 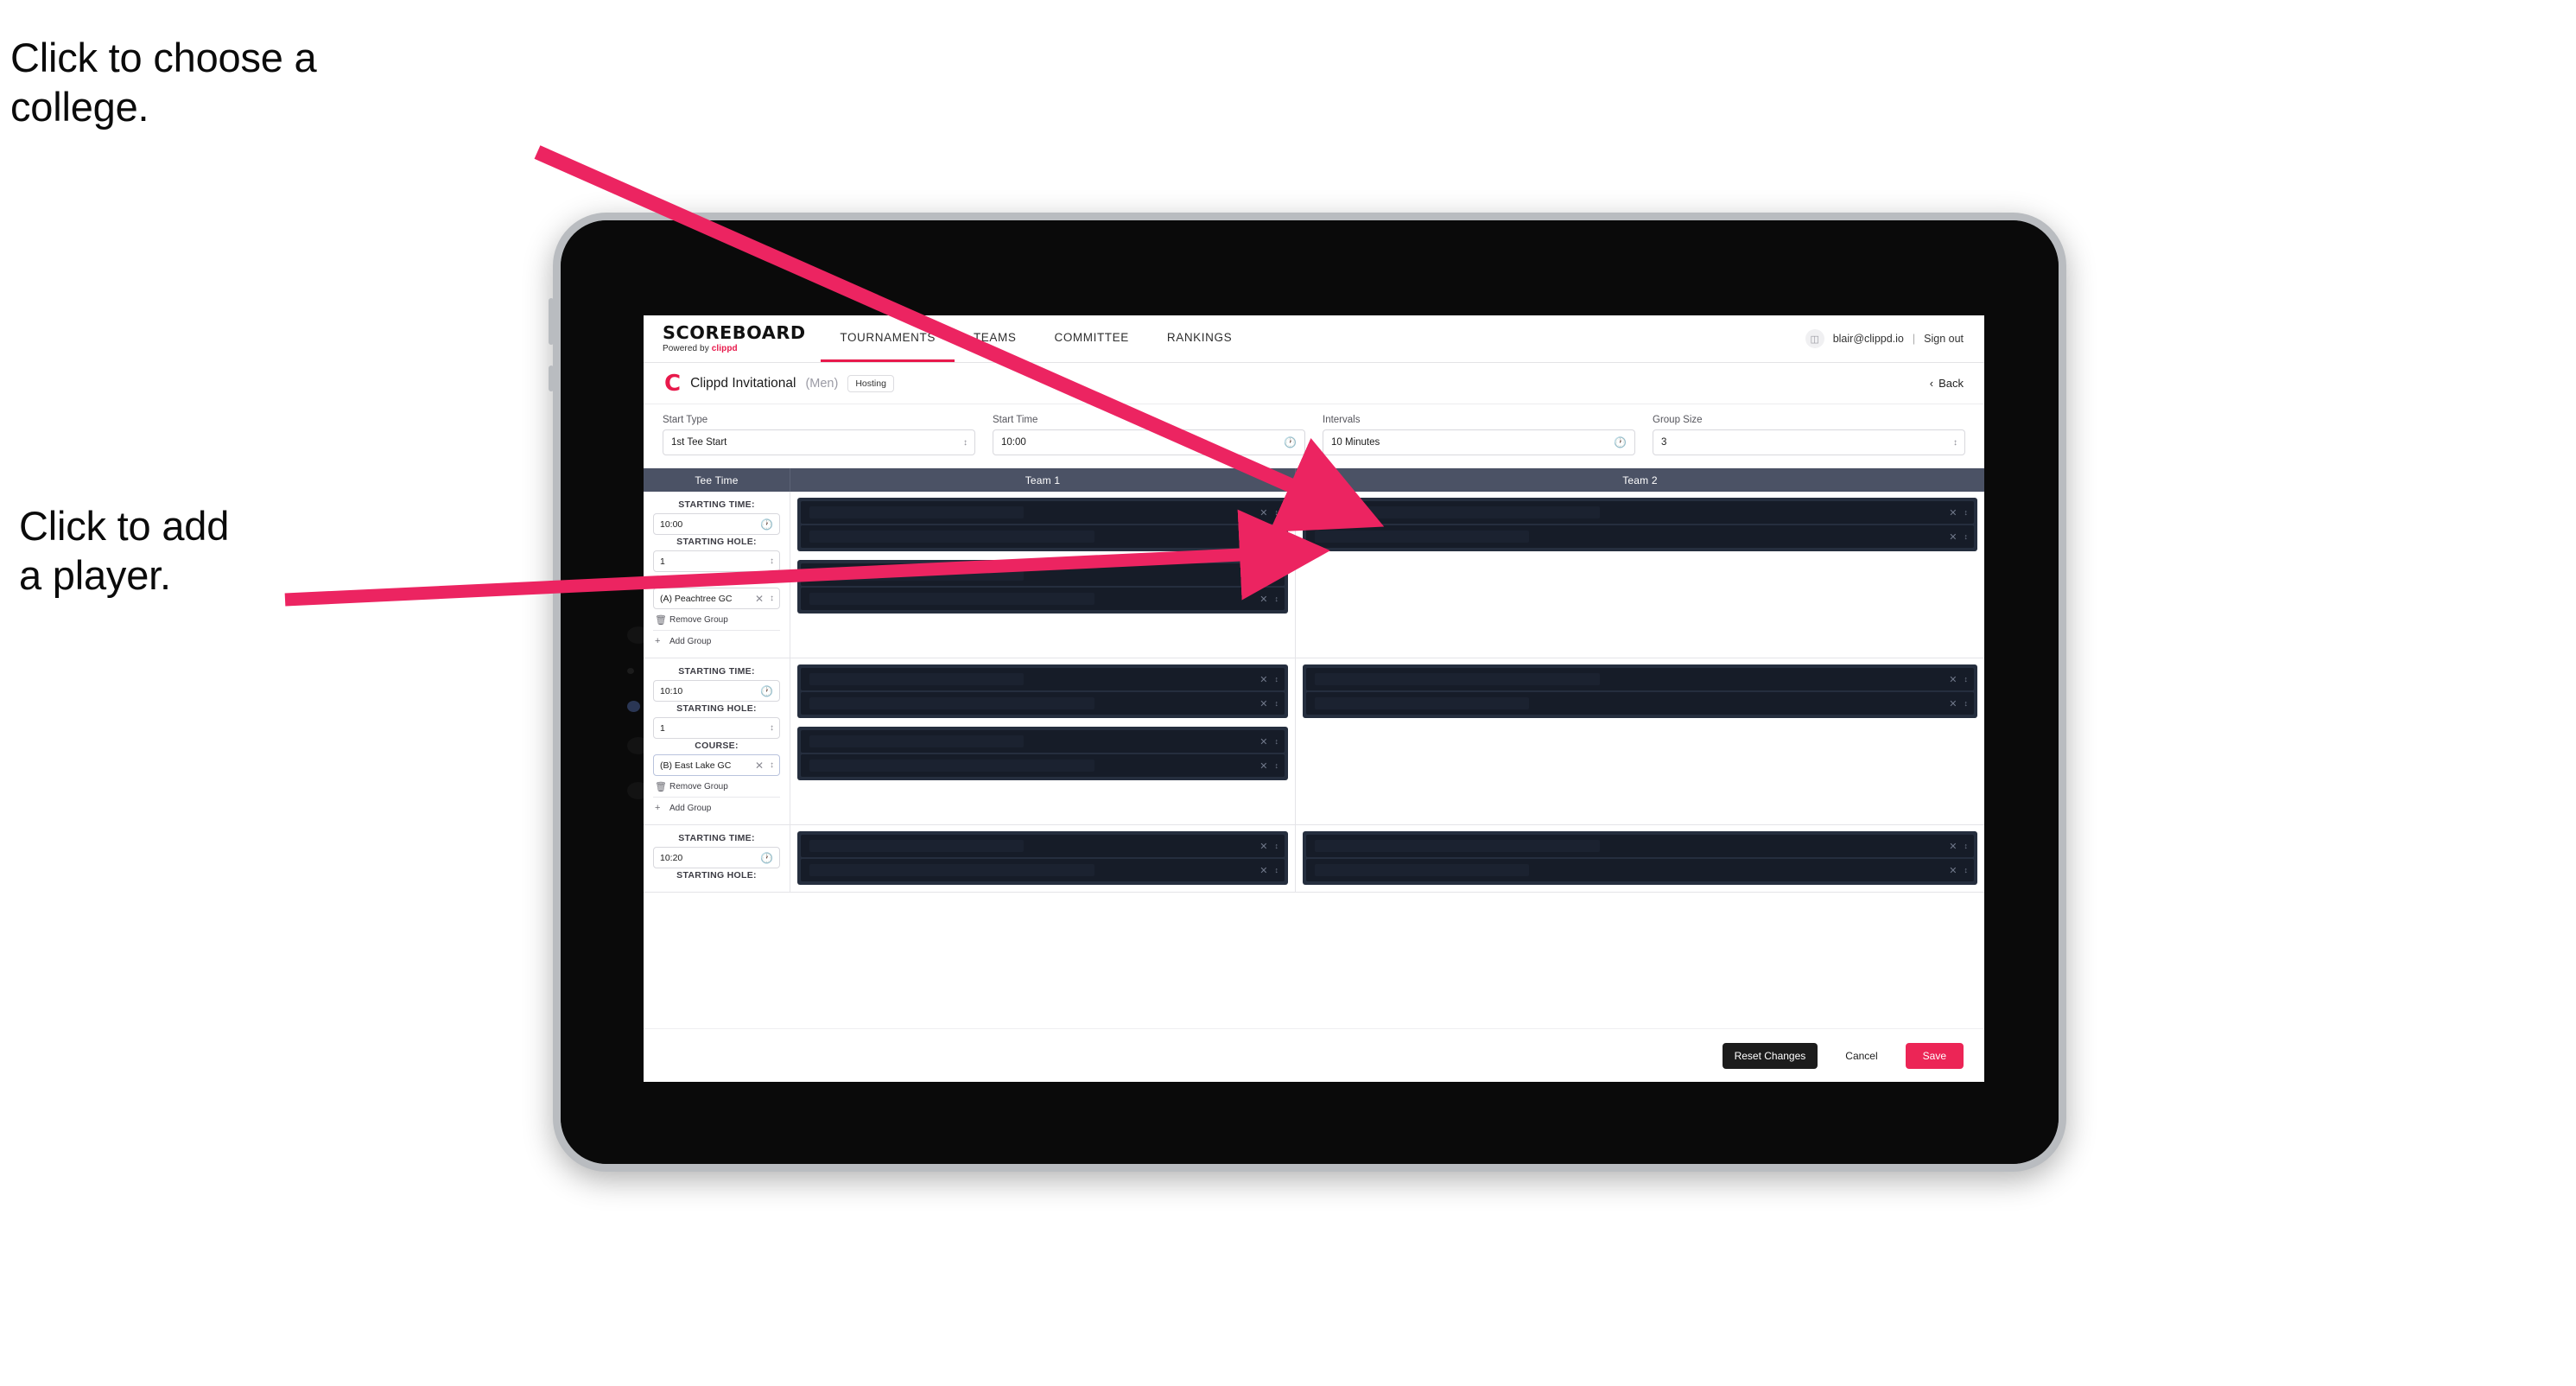 I want to click on column-header-team-1: Team 1, so click(x=1043, y=480).